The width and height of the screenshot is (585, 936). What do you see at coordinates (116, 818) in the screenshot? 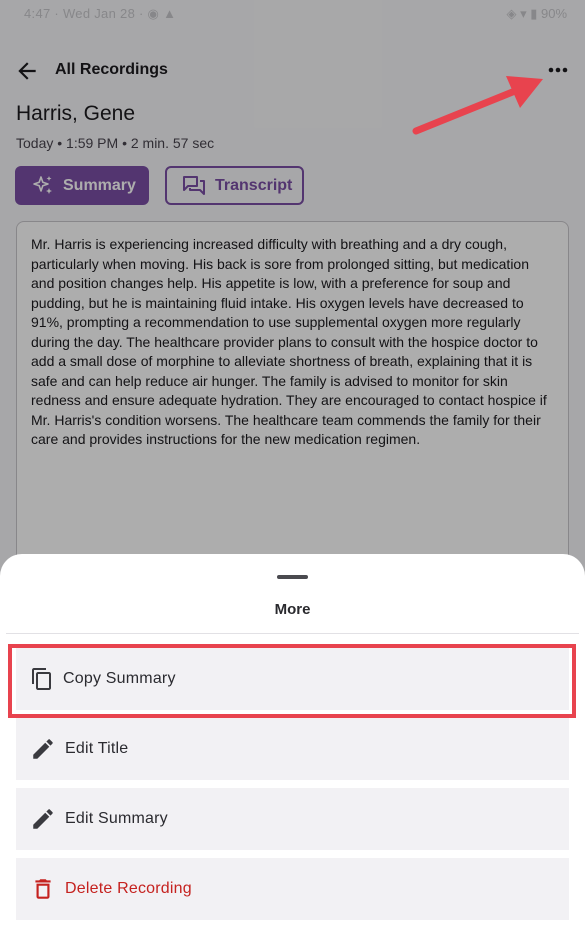
I see `edit-summary-label: Edit Summary` at bounding box center [116, 818].